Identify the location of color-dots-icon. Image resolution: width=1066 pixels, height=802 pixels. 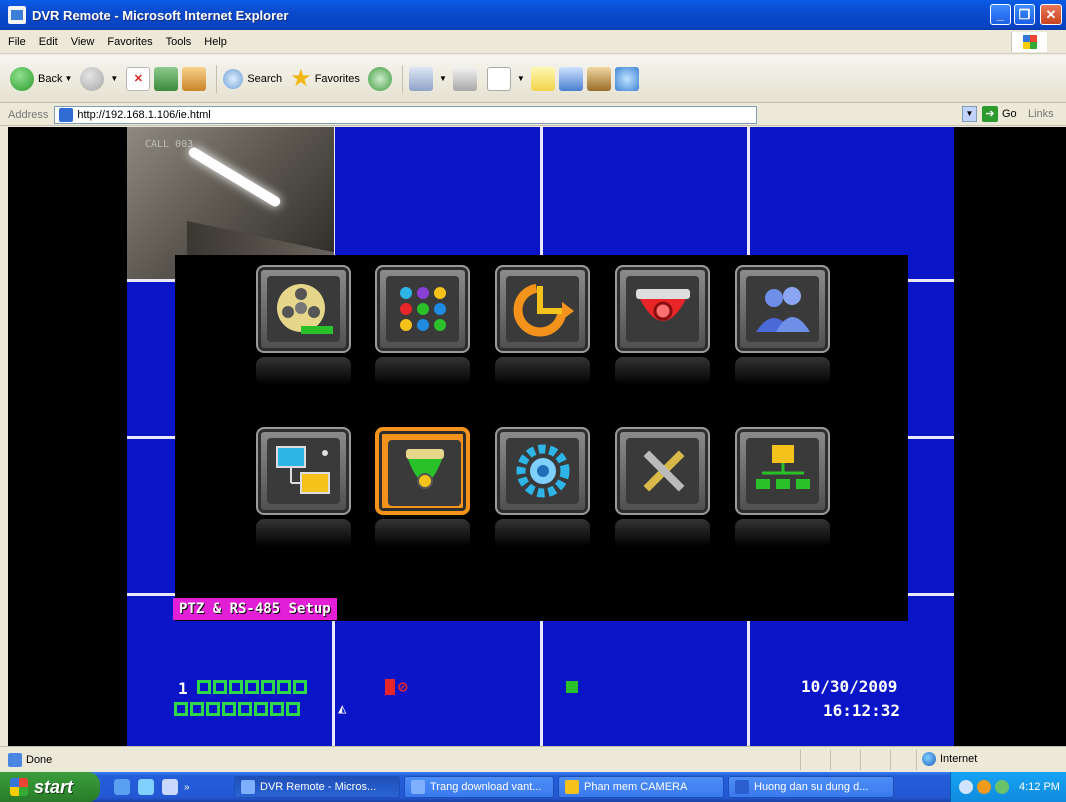
(422, 309).